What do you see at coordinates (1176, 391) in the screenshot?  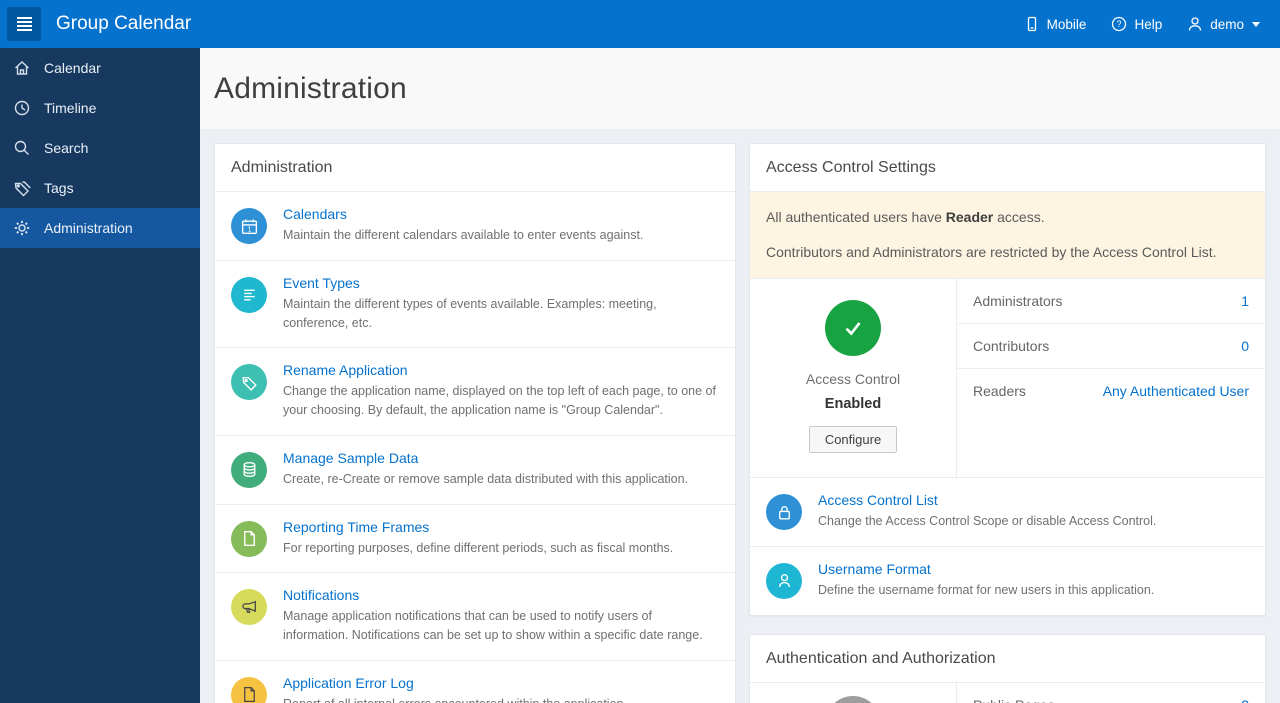 I see `readers-value-link: Any Authenticated User` at bounding box center [1176, 391].